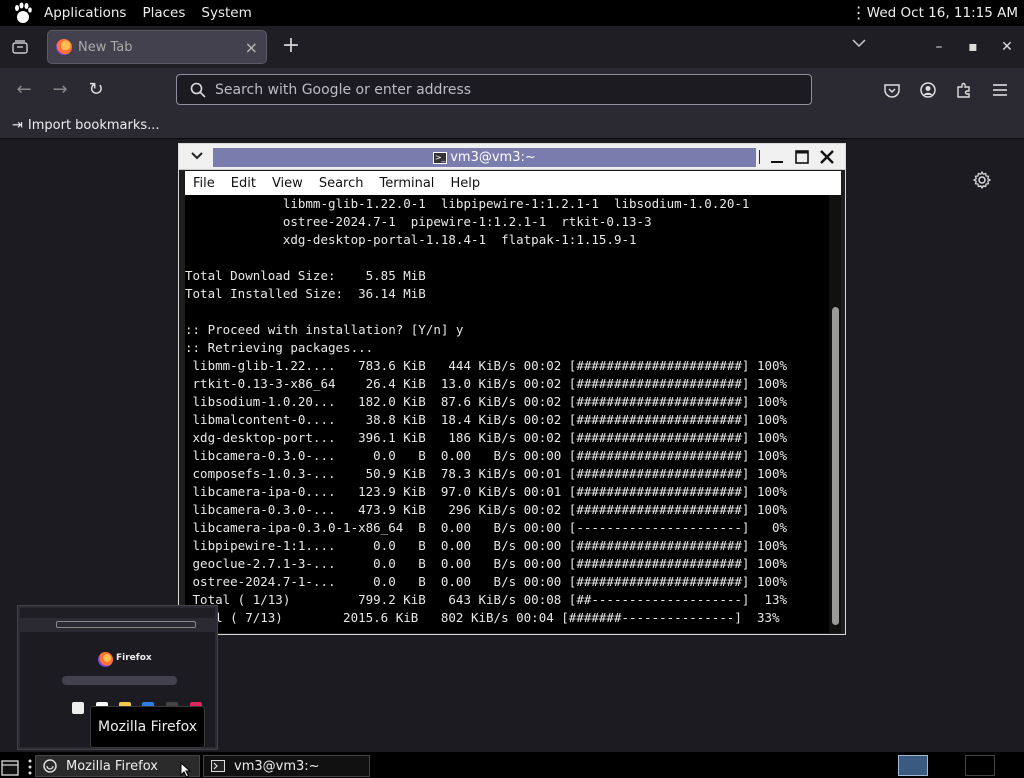 Image resolution: width=1024 pixels, height=778 pixels. Describe the element at coordinates (1007, 47) in the screenshot. I see `close-window-icon: ✕` at that location.